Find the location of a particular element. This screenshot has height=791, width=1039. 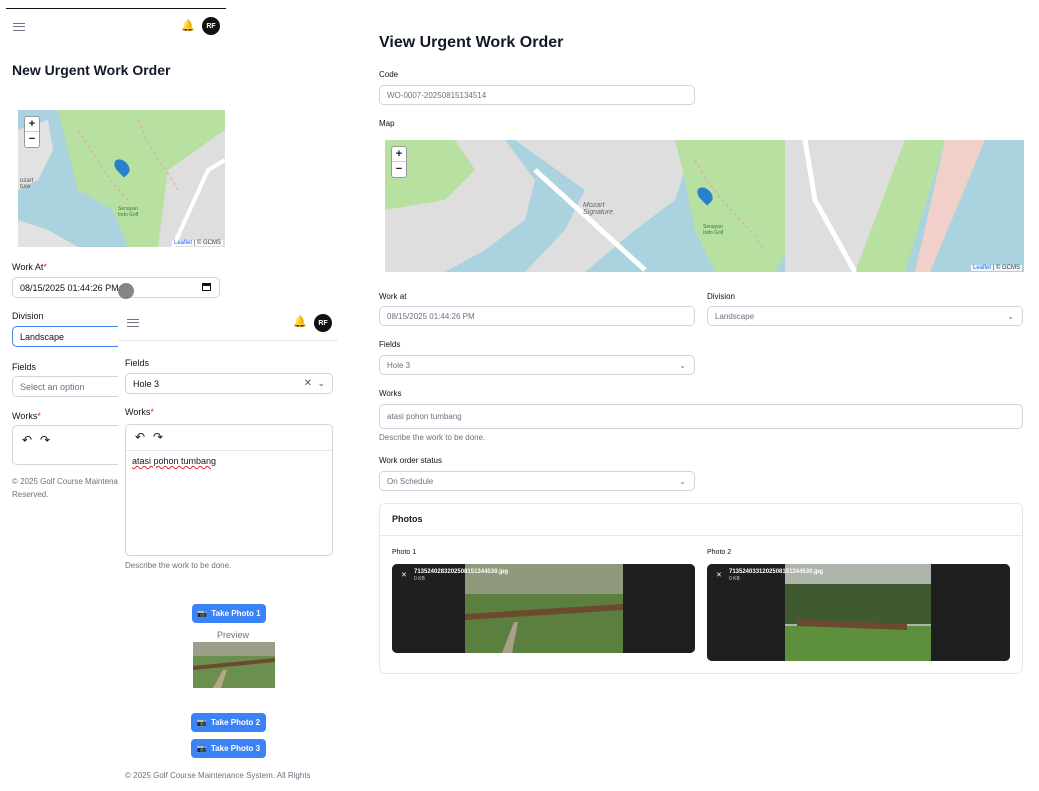

view-title: View Urgent Work Order is located at coordinates (471, 42).